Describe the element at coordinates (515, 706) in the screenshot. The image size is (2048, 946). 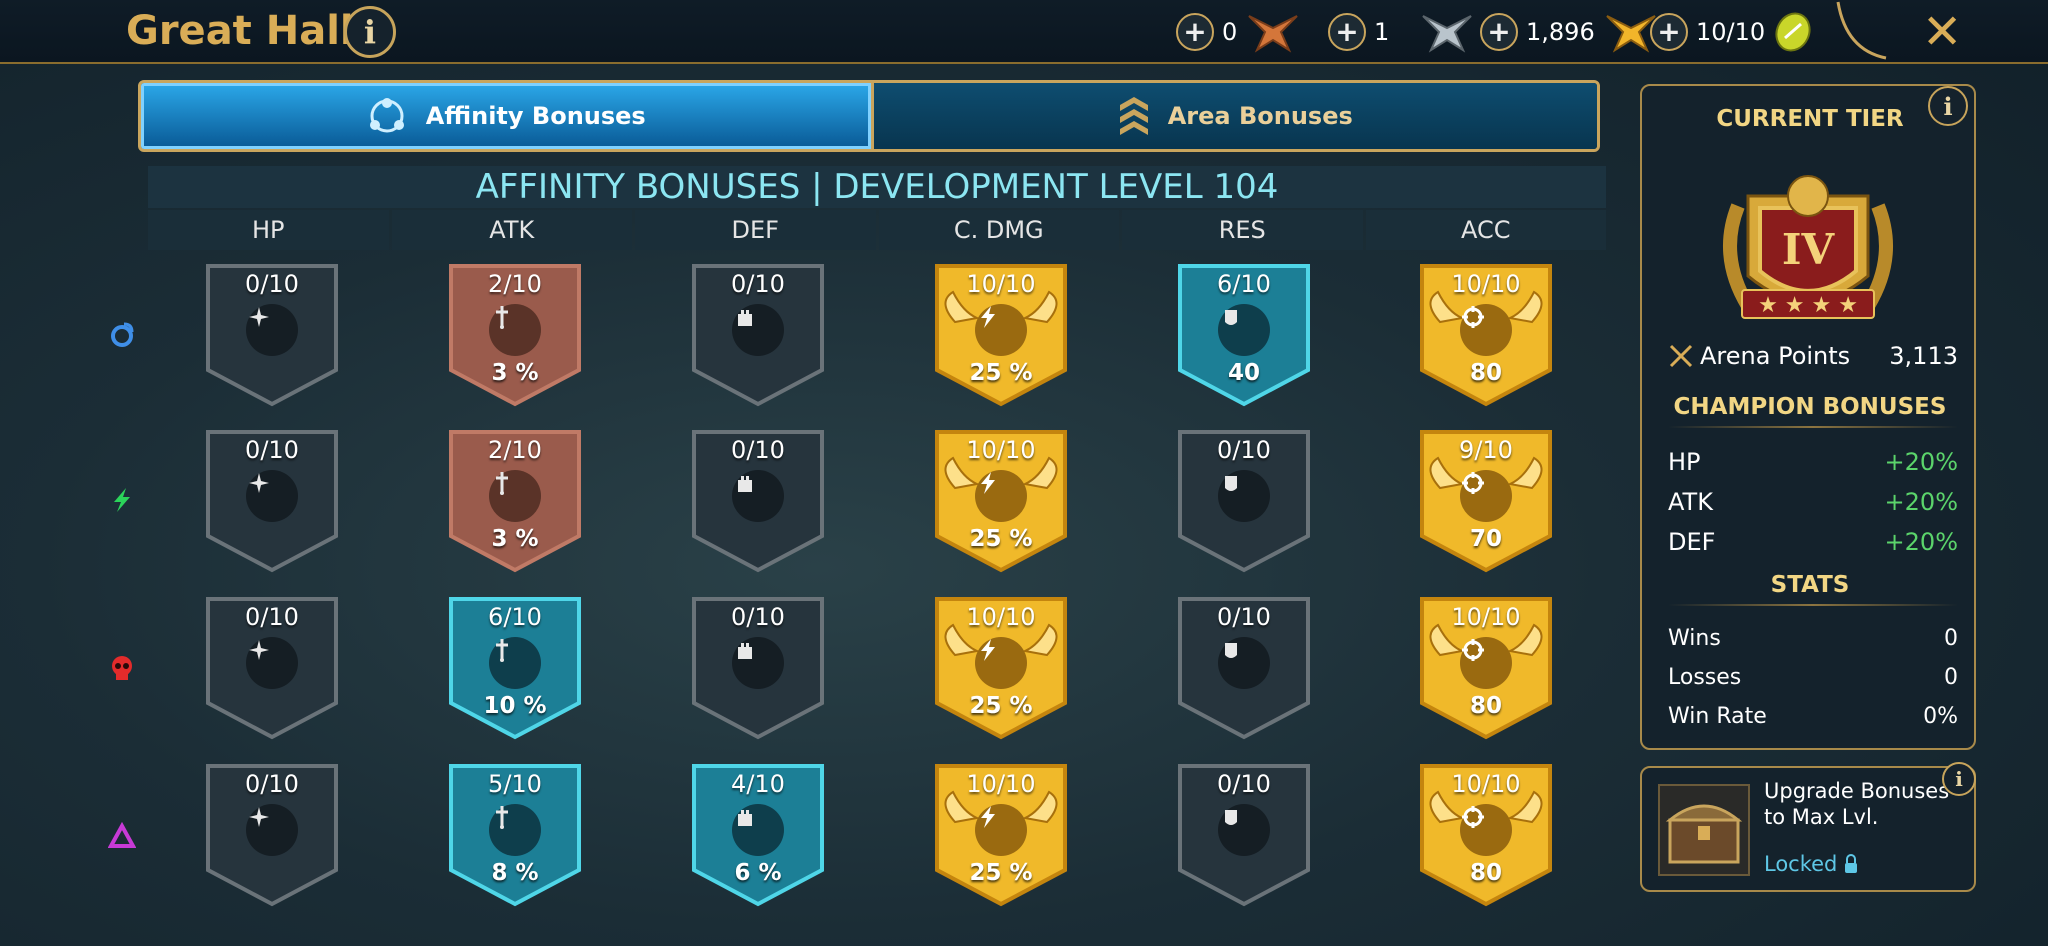
I see `bonus-value: 10 %` at that location.